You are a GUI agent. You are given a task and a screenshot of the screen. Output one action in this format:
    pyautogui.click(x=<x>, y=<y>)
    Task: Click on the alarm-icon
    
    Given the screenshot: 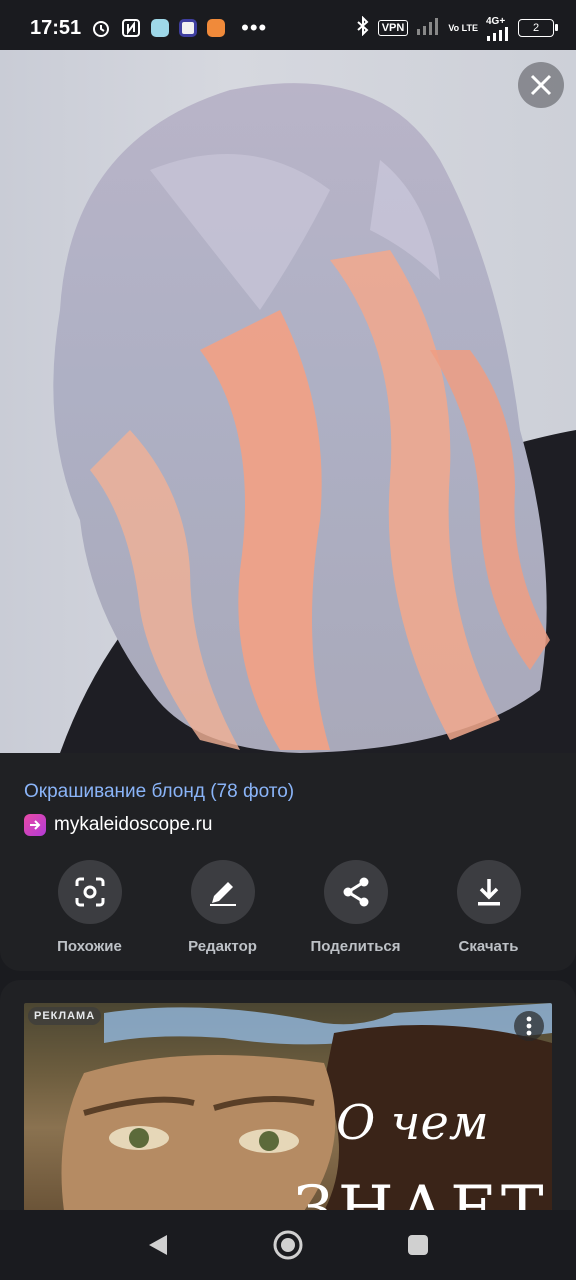 What is the action you would take?
    pyautogui.click(x=101, y=28)
    